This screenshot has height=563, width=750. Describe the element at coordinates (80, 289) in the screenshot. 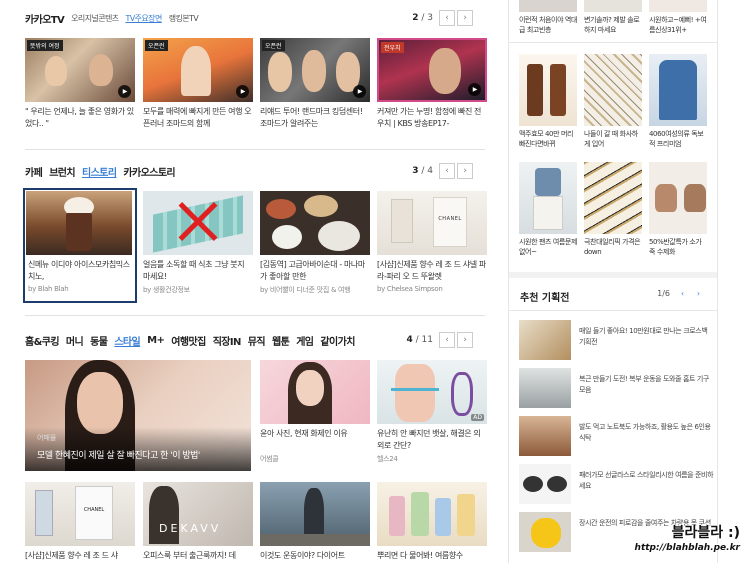

I see `blog-source: by Blah Blah` at that location.